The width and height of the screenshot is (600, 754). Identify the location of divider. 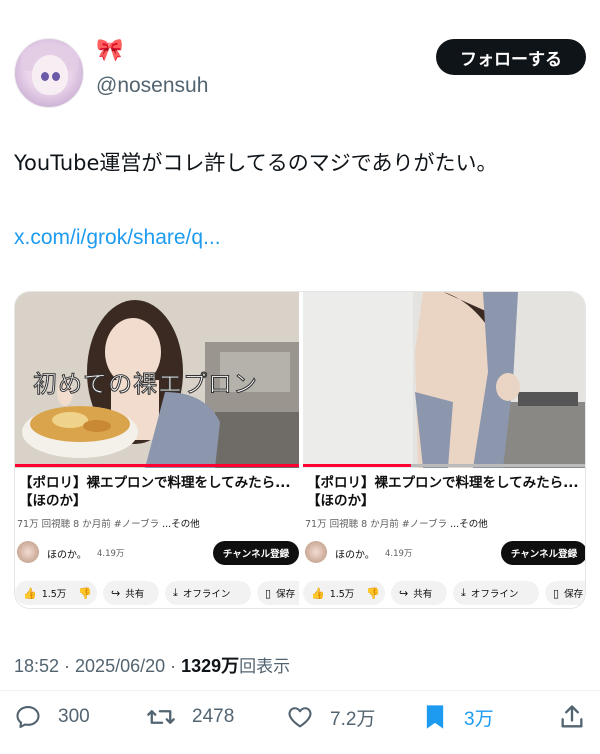
(300, 690).